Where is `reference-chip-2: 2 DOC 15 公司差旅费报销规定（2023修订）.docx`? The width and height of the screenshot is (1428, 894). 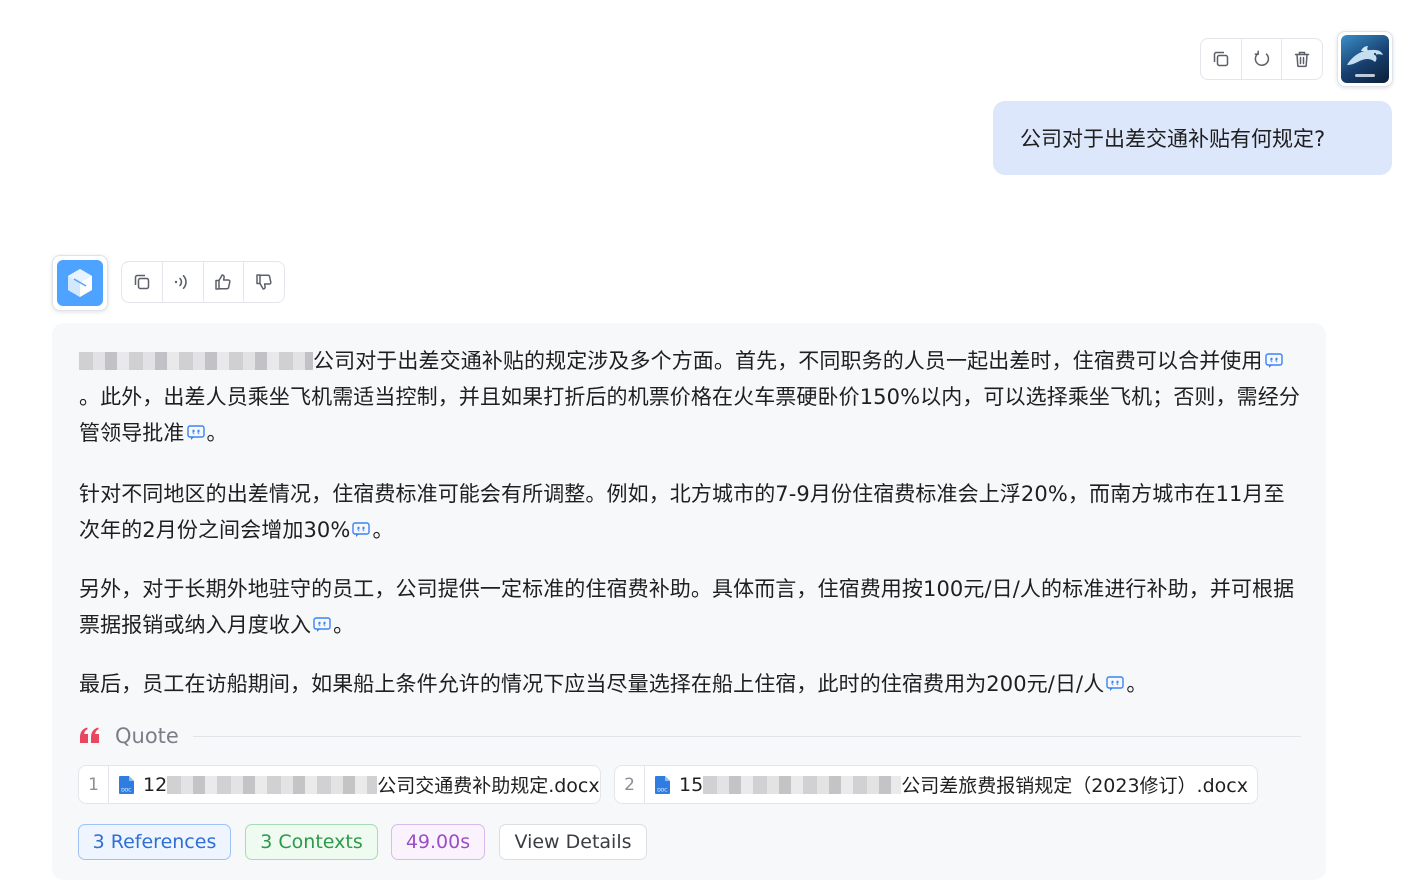
reference-chip-2: 2 DOC 15 公司差旅费报销规定（2023修订）.docx is located at coordinates (936, 784).